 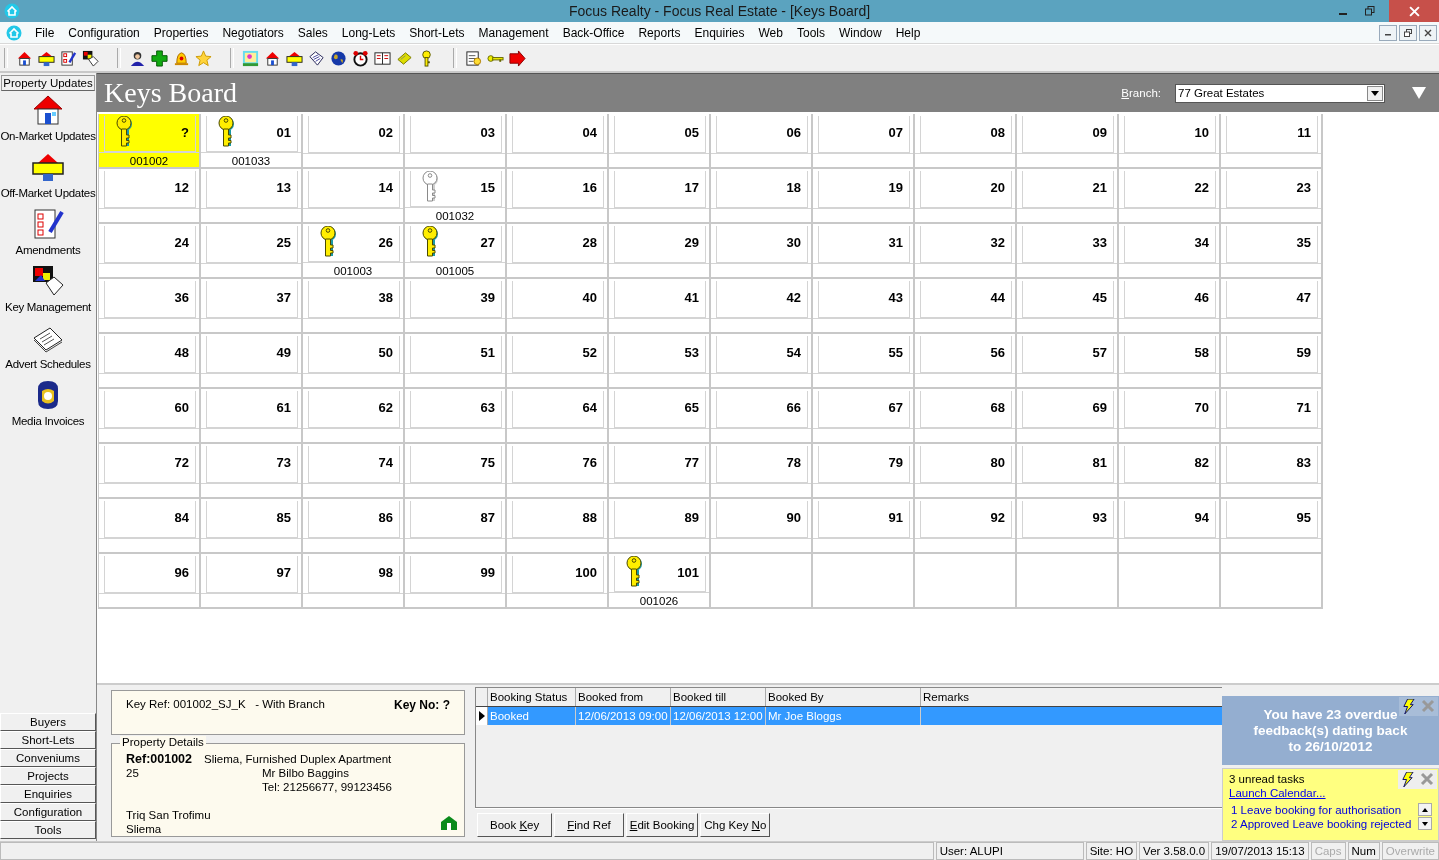 What do you see at coordinates (456, 251) in the screenshot?
I see `key-slot: 27 001005` at bounding box center [456, 251].